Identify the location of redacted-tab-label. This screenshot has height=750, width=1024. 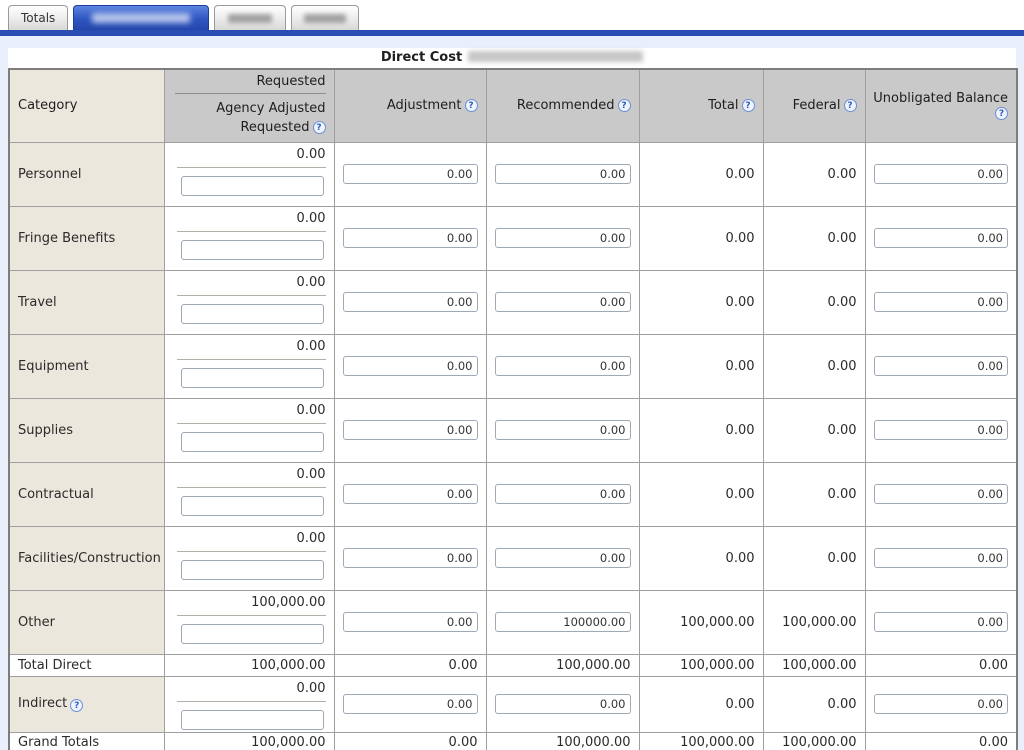
(325, 18).